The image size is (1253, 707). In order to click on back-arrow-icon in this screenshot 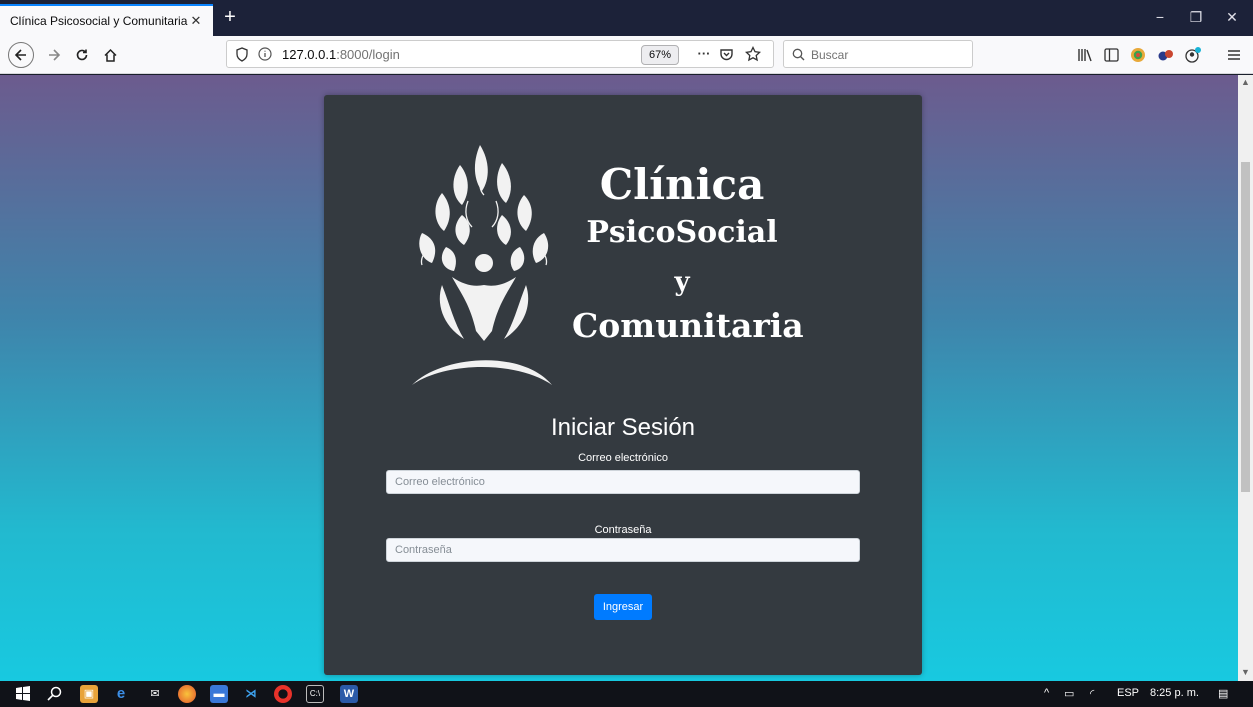, I will do `click(20, 55)`.